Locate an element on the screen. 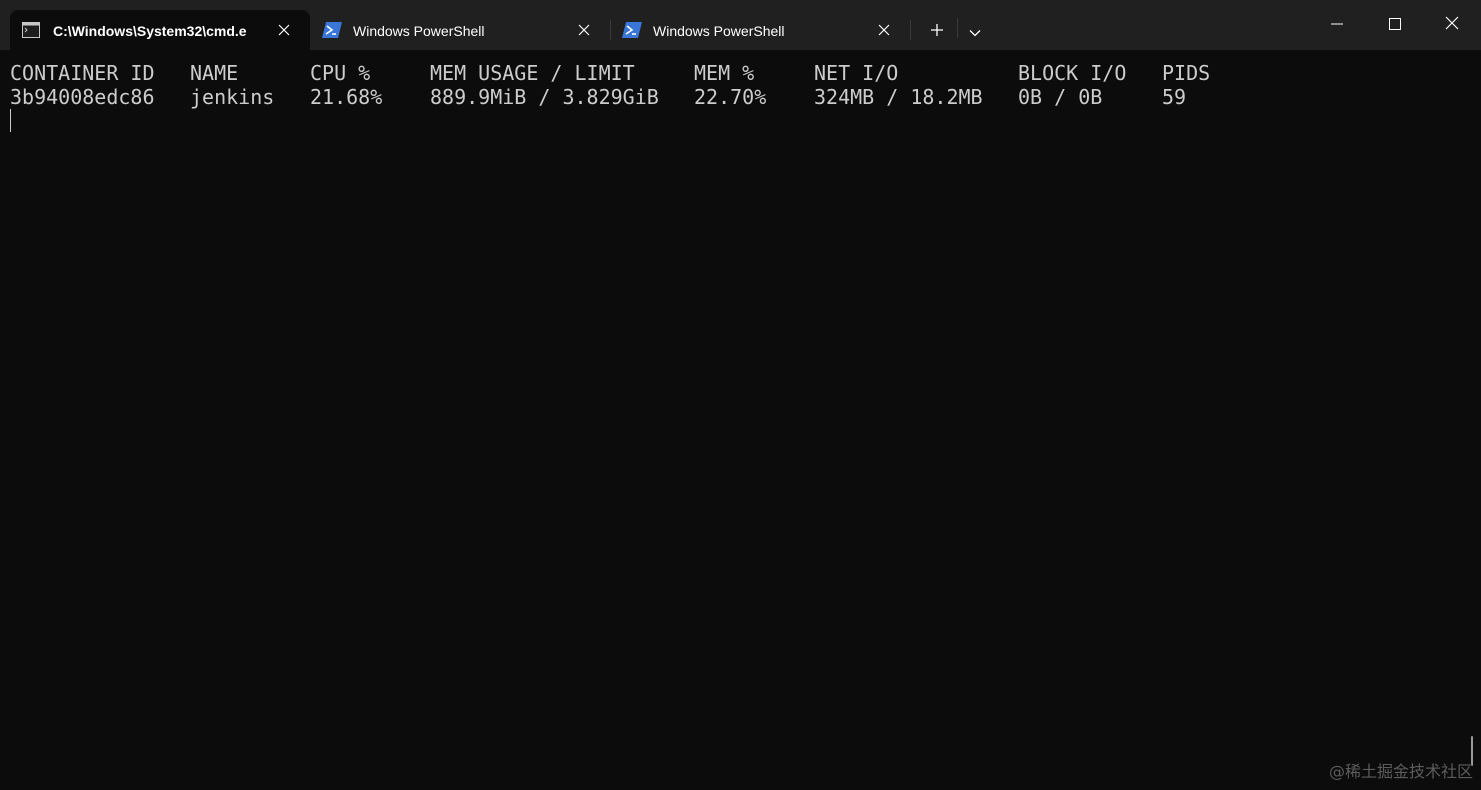 The height and width of the screenshot is (790, 1481). watermark: @稀土掘金技术社区 is located at coordinates (1400, 771).